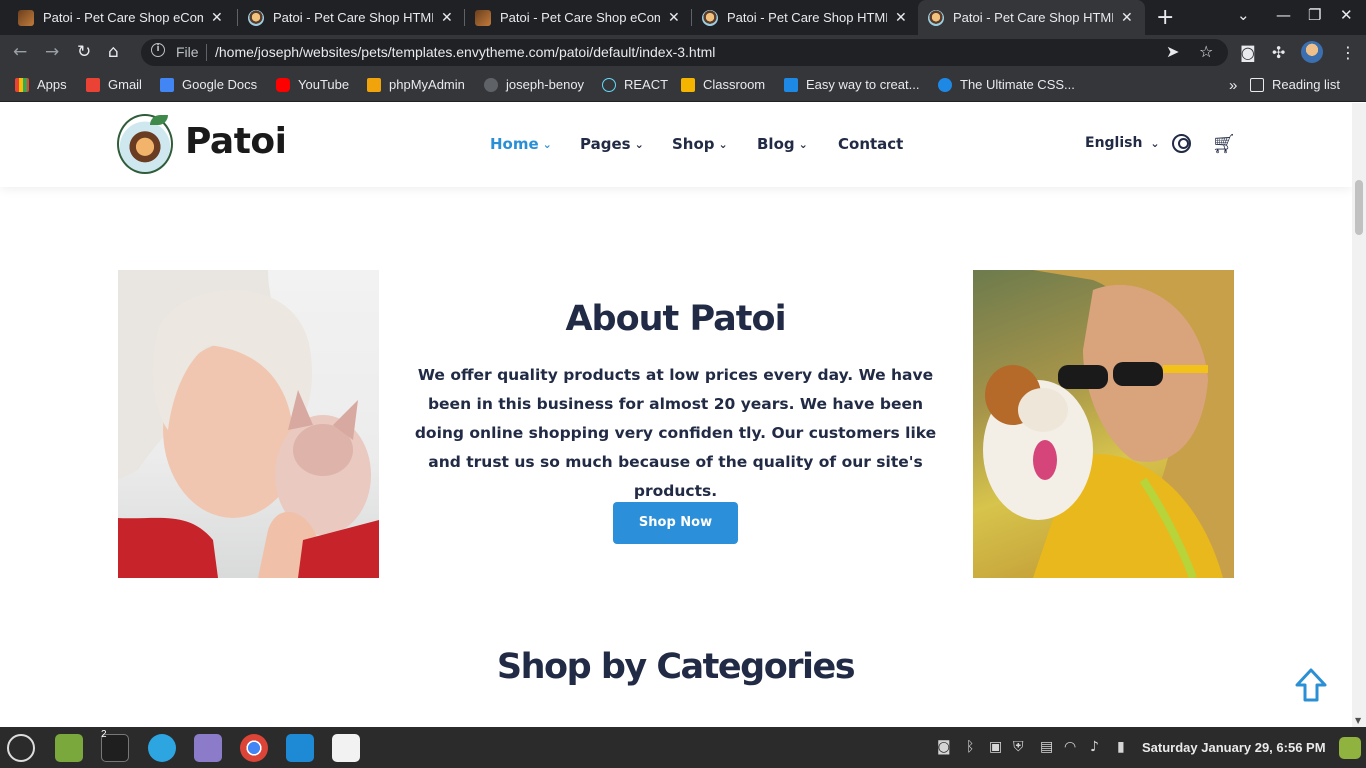 Image resolution: width=1366 pixels, height=768 pixels. What do you see at coordinates (22, 84) in the screenshot?
I see `apps-grid-icon` at bounding box center [22, 84].